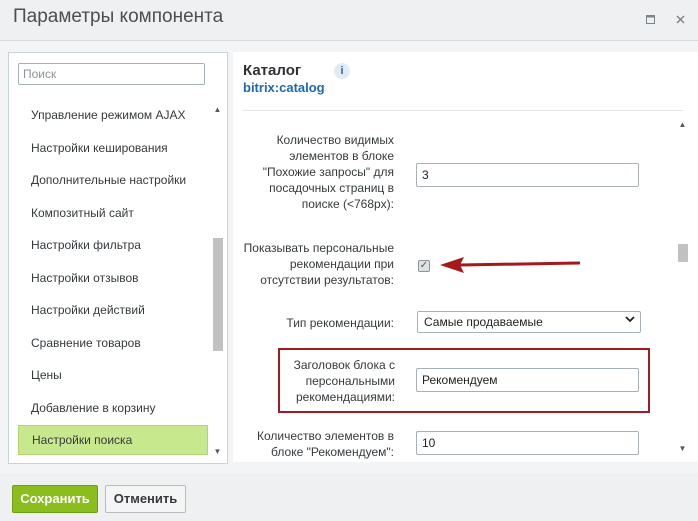 This screenshot has height=521, width=698. I want to click on component-code: bitrix:catalog, so click(284, 87).